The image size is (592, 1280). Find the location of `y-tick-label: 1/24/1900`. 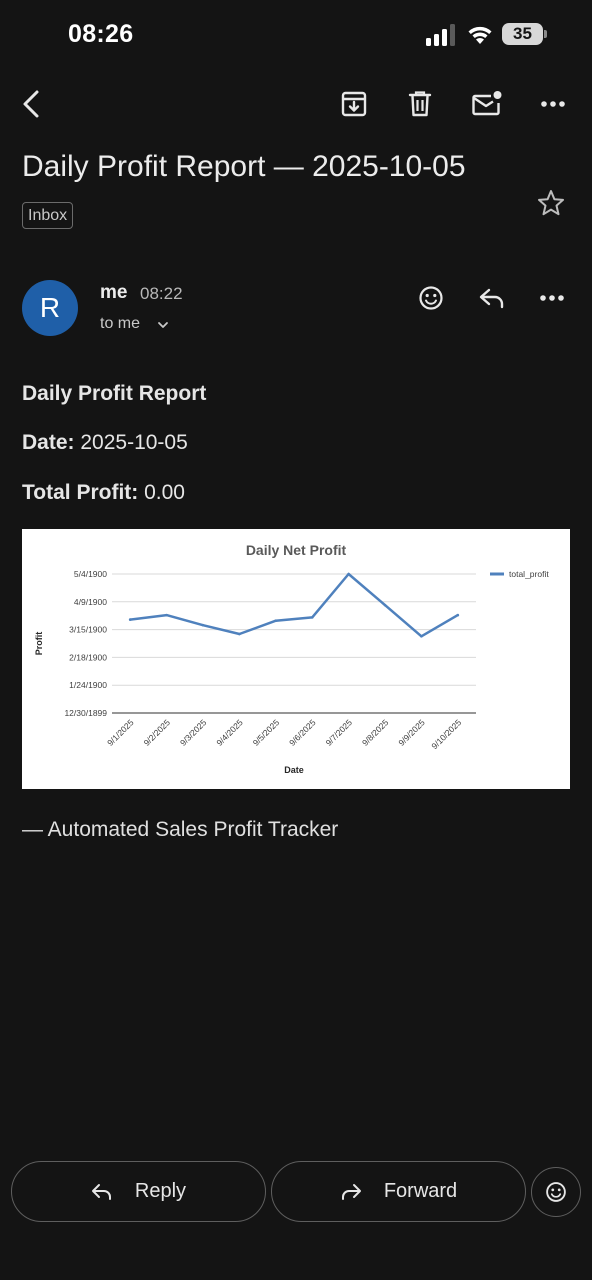

y-tick-label: 1/24/1900 is located at coordinates (88, 685).